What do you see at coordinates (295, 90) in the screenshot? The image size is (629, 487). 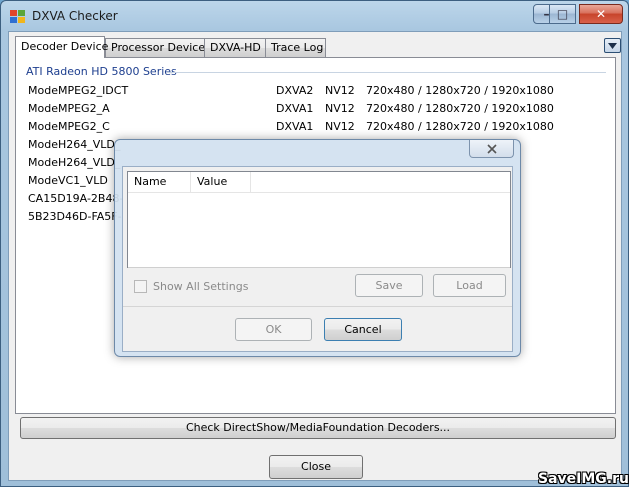 I see `decoder-api: DXVA2` at bounding box center [295, 90].